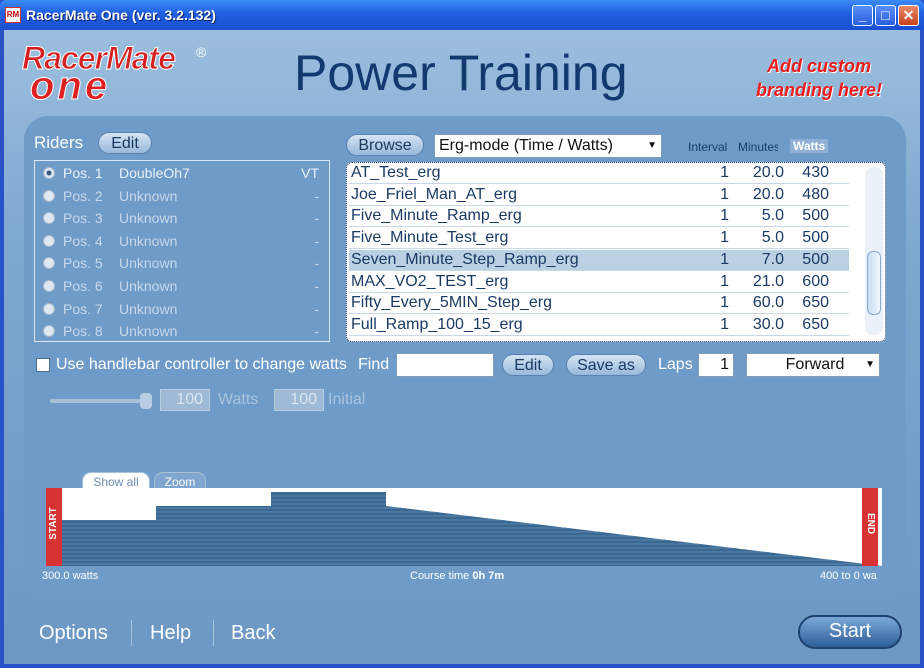  What do you see at coordinates (768, 324) in the screenshot?
I see `erg-minutes: 30.0` at bounding box center [768, 324].